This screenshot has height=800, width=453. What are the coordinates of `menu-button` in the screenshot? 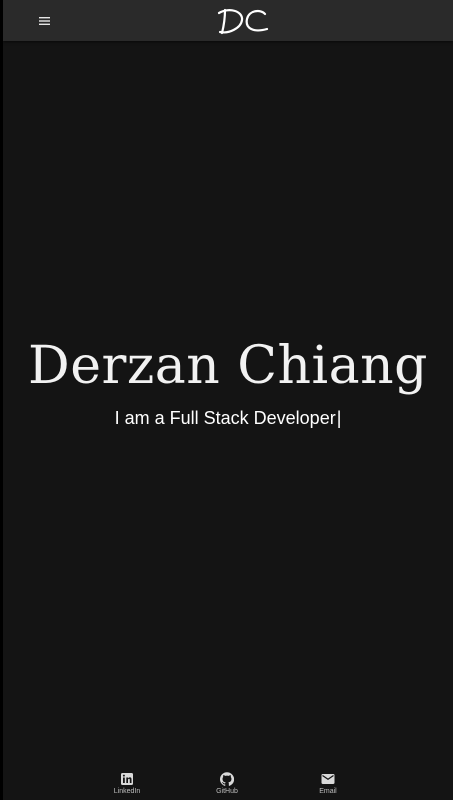 It's located at (46, 21).